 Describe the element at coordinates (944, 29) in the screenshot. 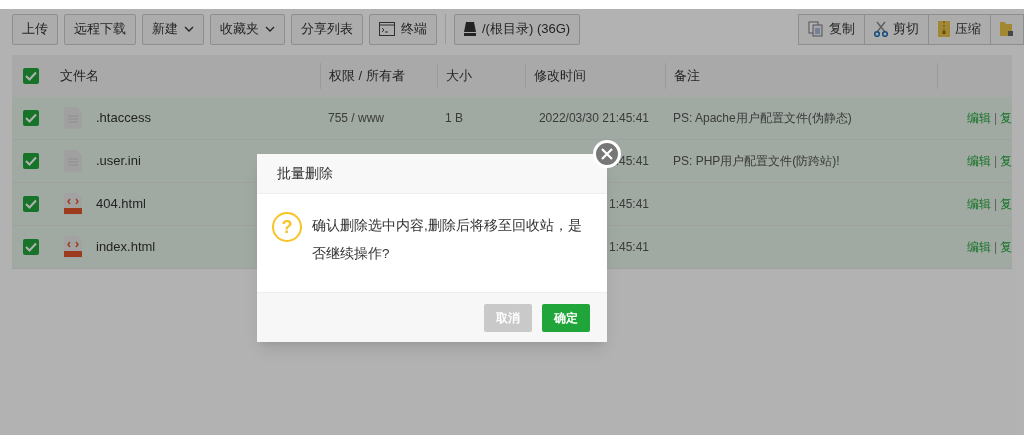

I see `archive-icon` at that location.